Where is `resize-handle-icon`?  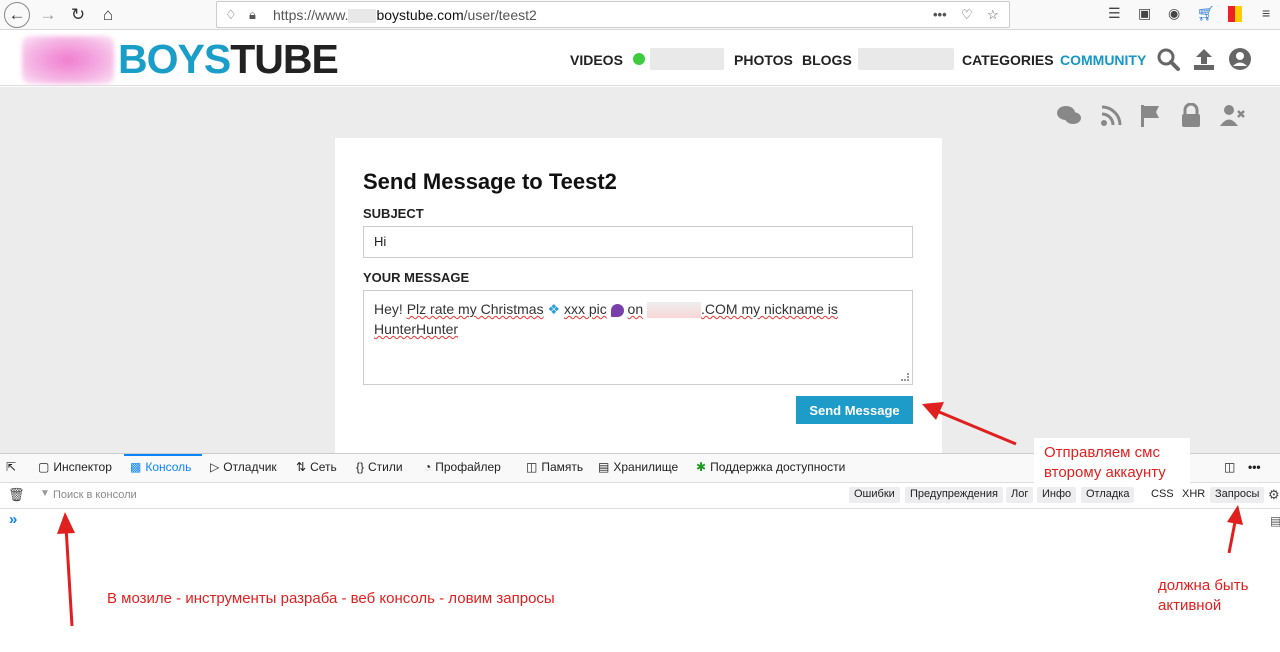
resize-handle-icon is located at coordinates (905, 377).